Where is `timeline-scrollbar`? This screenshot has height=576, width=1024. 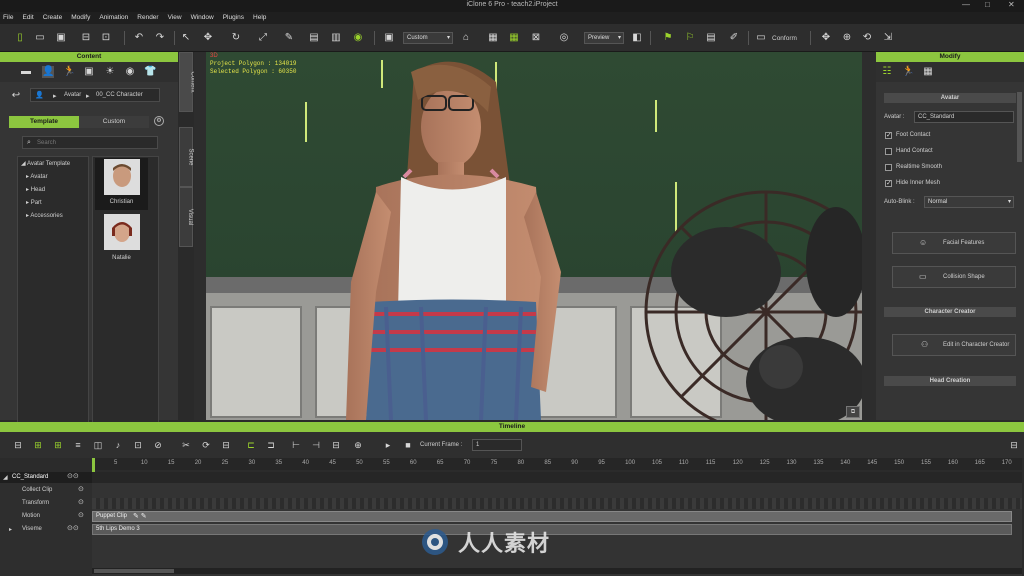 timeline-scrollbar is located at coordinates (557, 571).